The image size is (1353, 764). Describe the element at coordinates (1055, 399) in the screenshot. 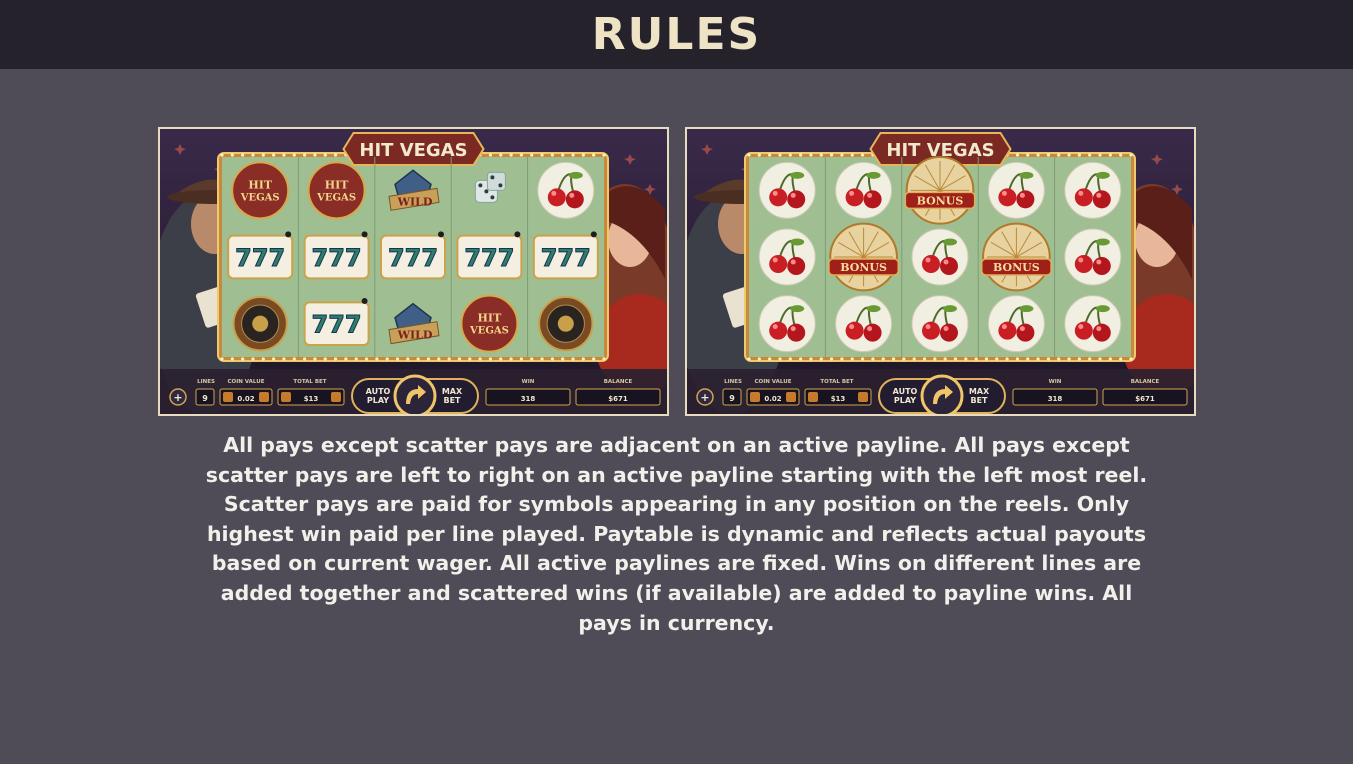

I see `win-value: 318` at that location.